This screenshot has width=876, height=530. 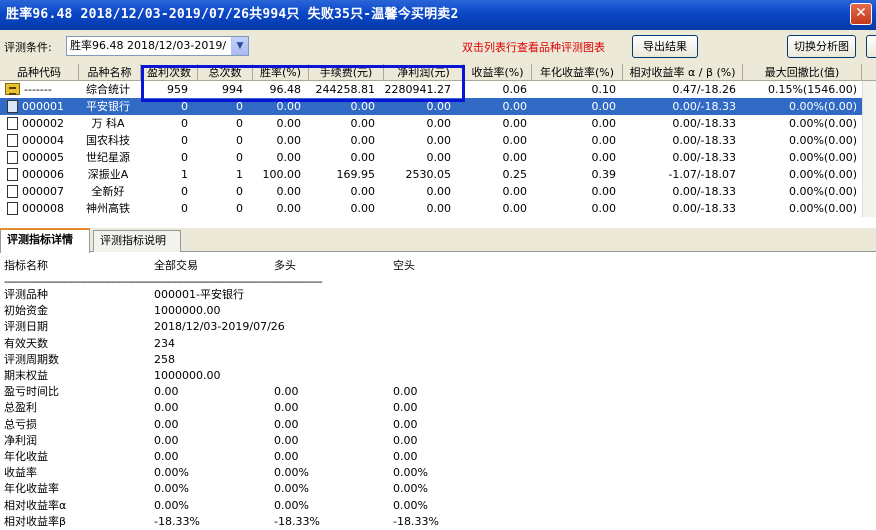 I want to click on condition-select: 胜率96.48 2018/12/03-2019/ ▼, so click(x=157, y=46).